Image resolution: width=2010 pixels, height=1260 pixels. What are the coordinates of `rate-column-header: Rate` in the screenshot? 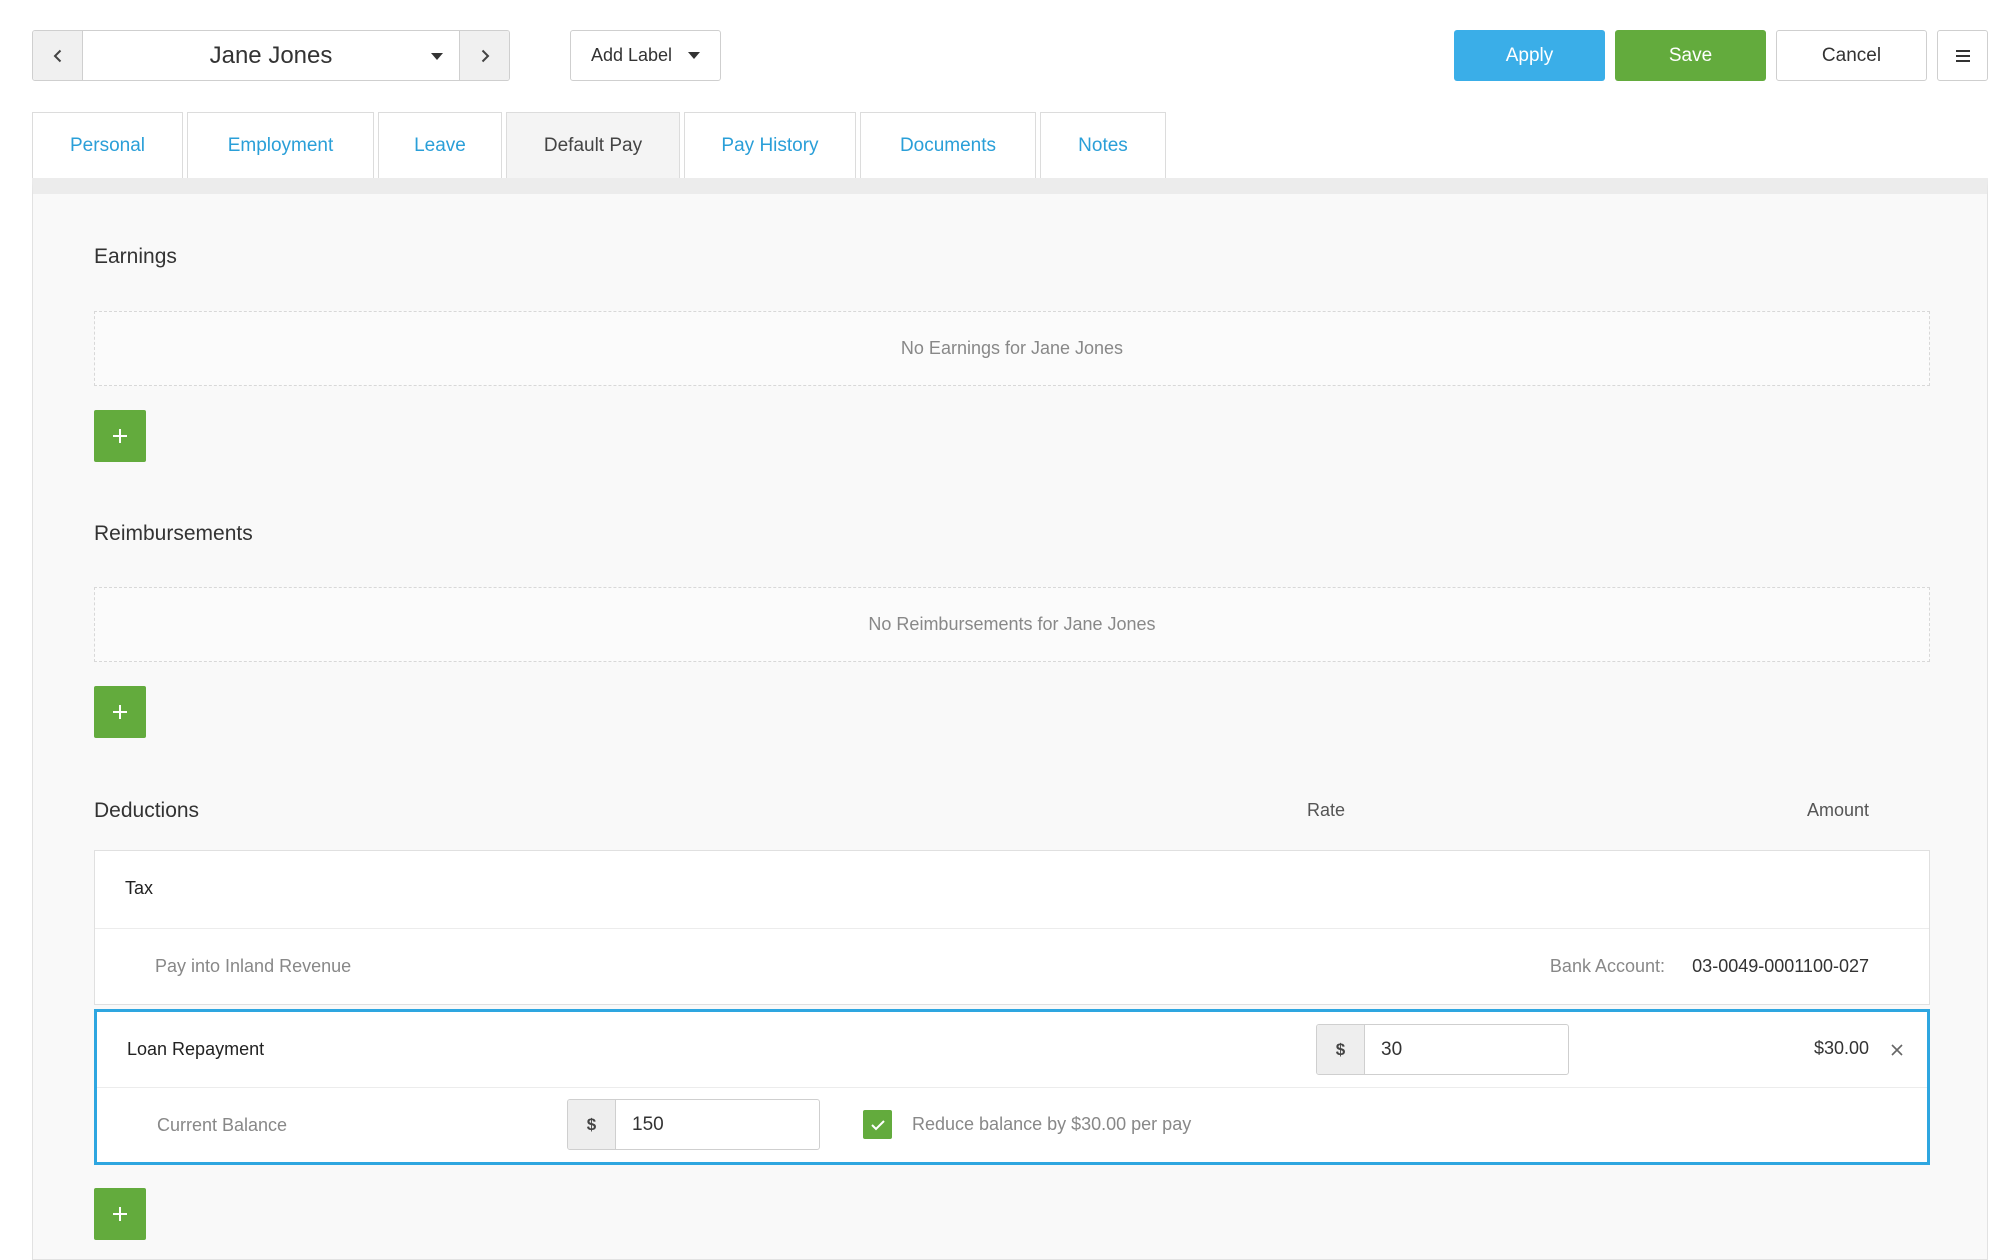 It's located at (1326, 810).